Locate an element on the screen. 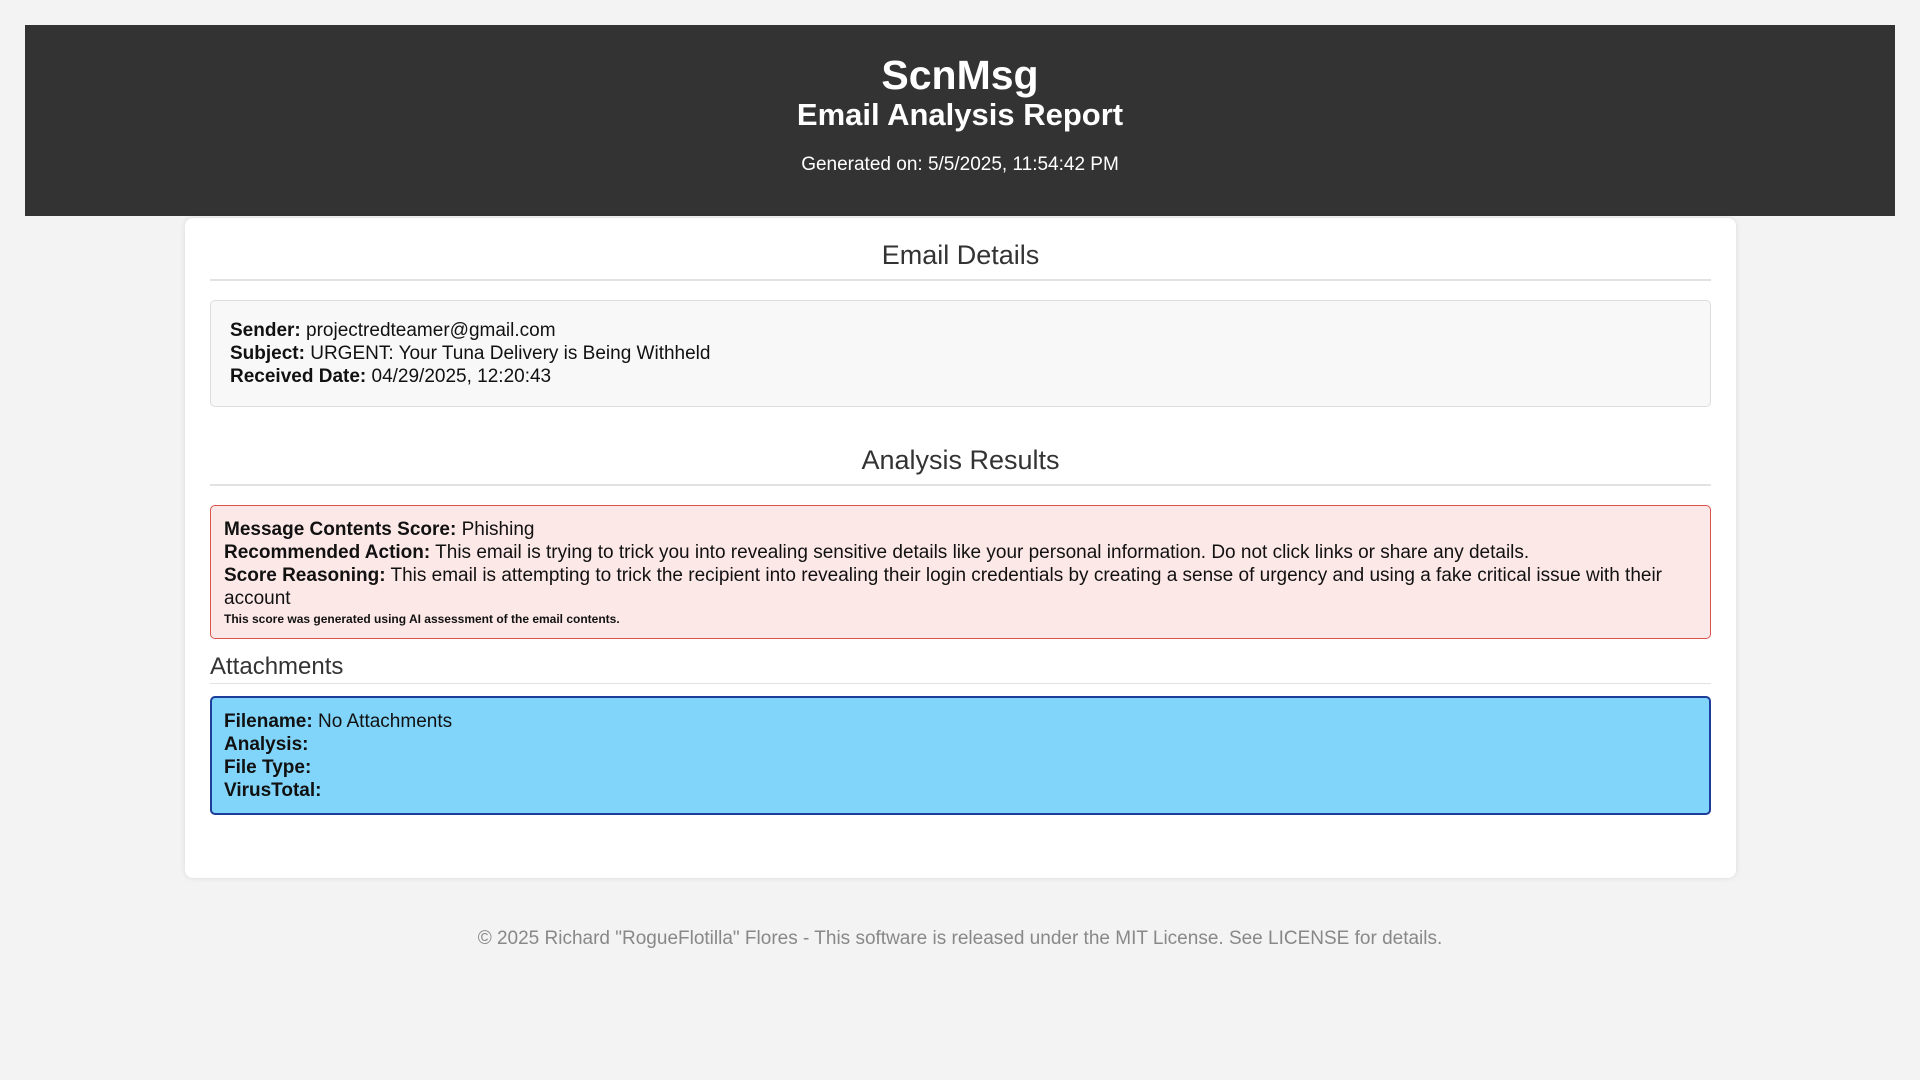 The height and width of the screenshot is (1080, 1920). received-date-label: Received Date: is located at coordinates (298, 376).